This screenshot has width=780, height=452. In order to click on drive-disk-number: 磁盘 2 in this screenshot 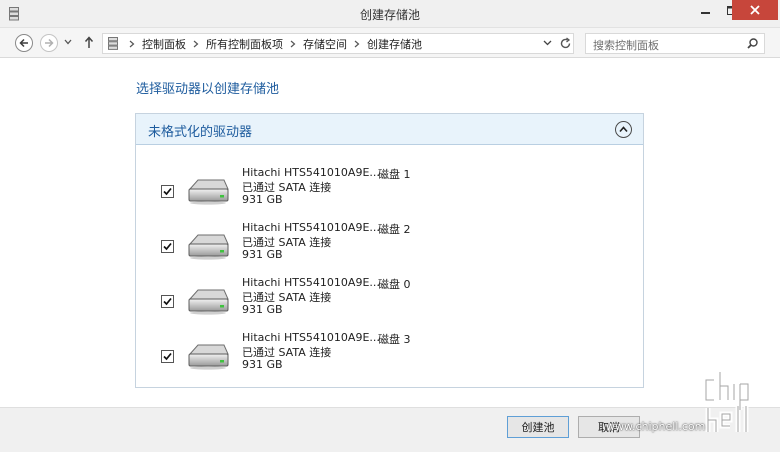, I will do `click(394, 229)`.